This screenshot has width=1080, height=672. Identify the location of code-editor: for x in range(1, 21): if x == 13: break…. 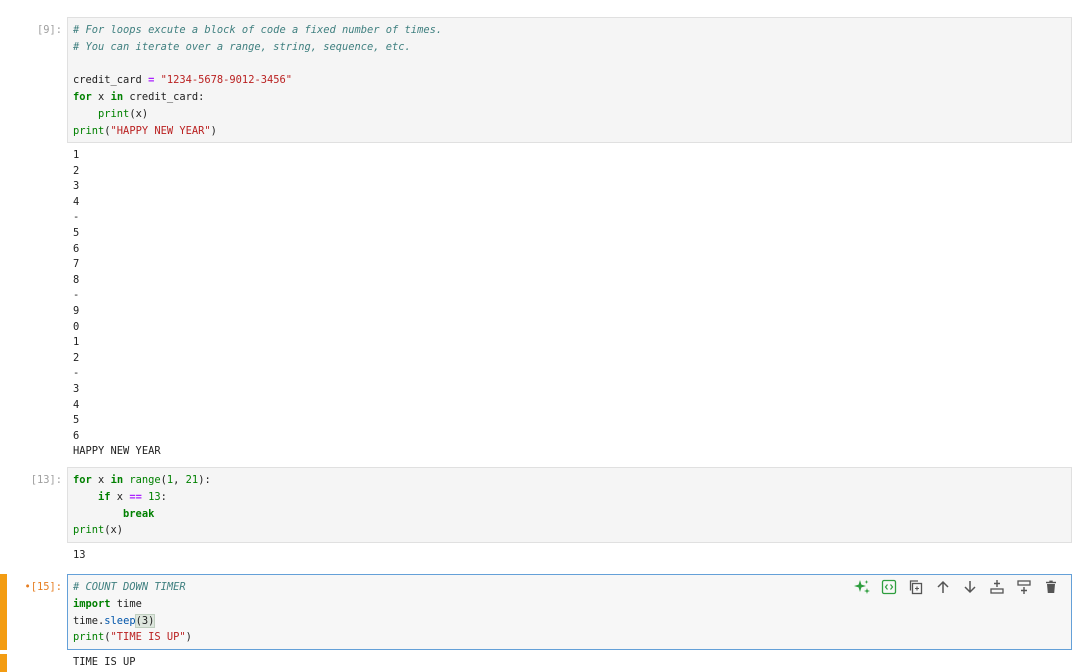
(569, 505).